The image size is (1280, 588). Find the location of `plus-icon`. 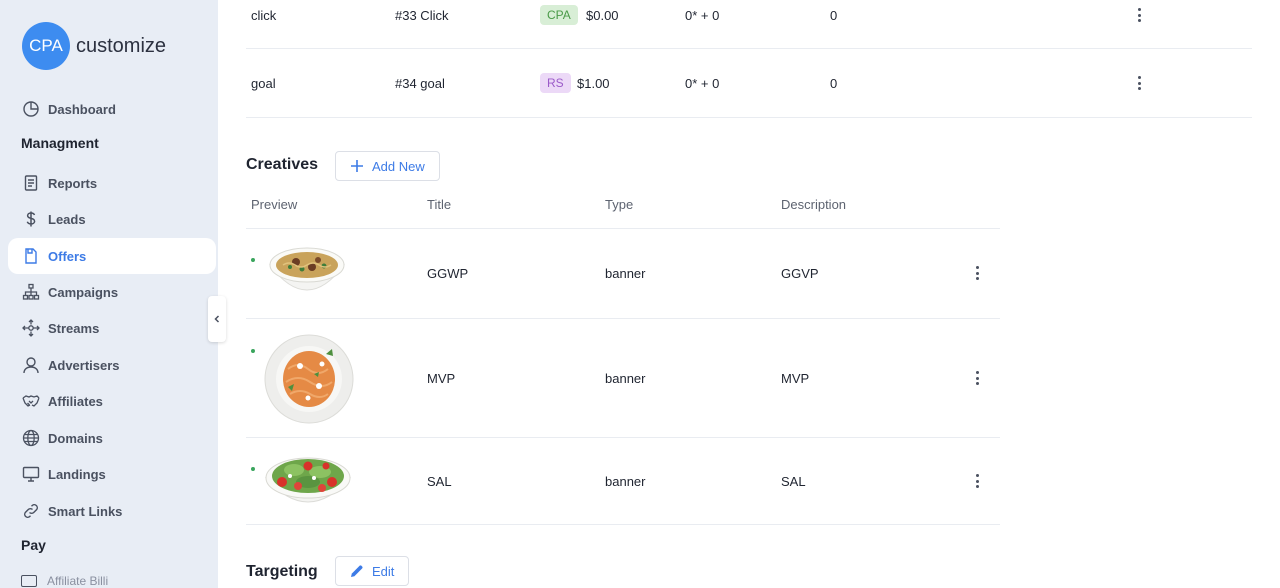

plus-icon is located at coordinates (357, 166).